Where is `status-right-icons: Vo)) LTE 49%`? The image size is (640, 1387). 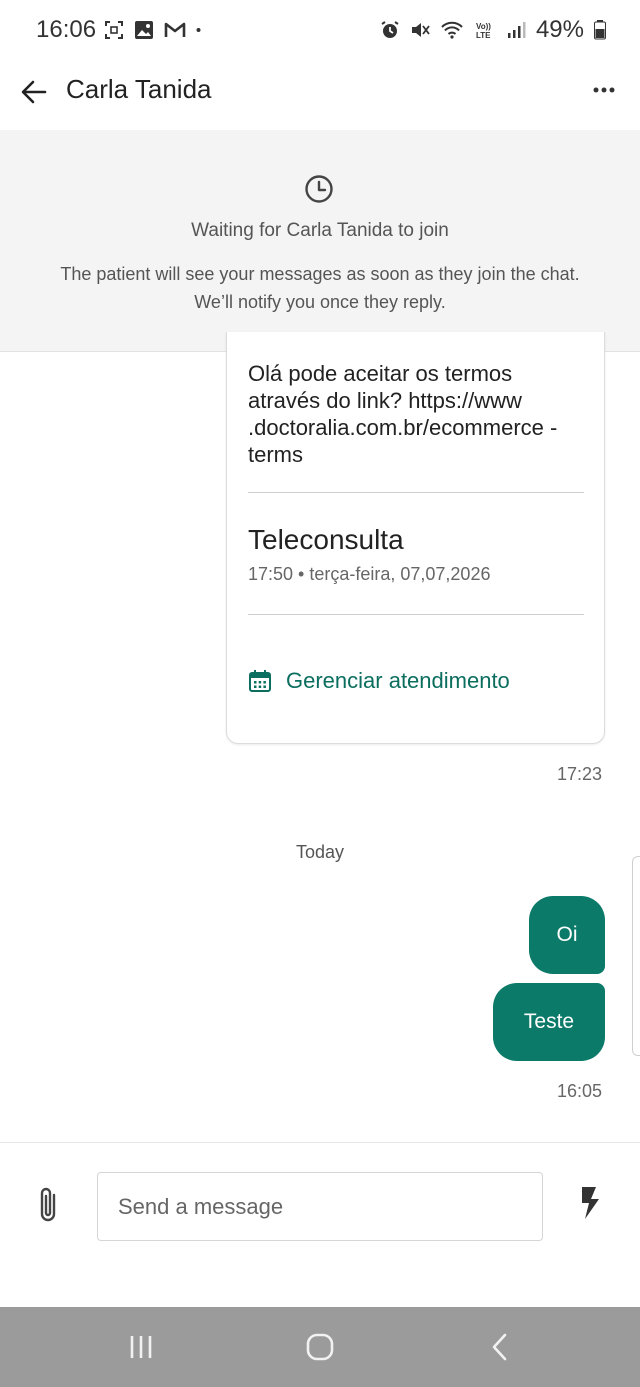 status-right-icons: Vo)) LTE 49% is located at coordinates (493, 30).